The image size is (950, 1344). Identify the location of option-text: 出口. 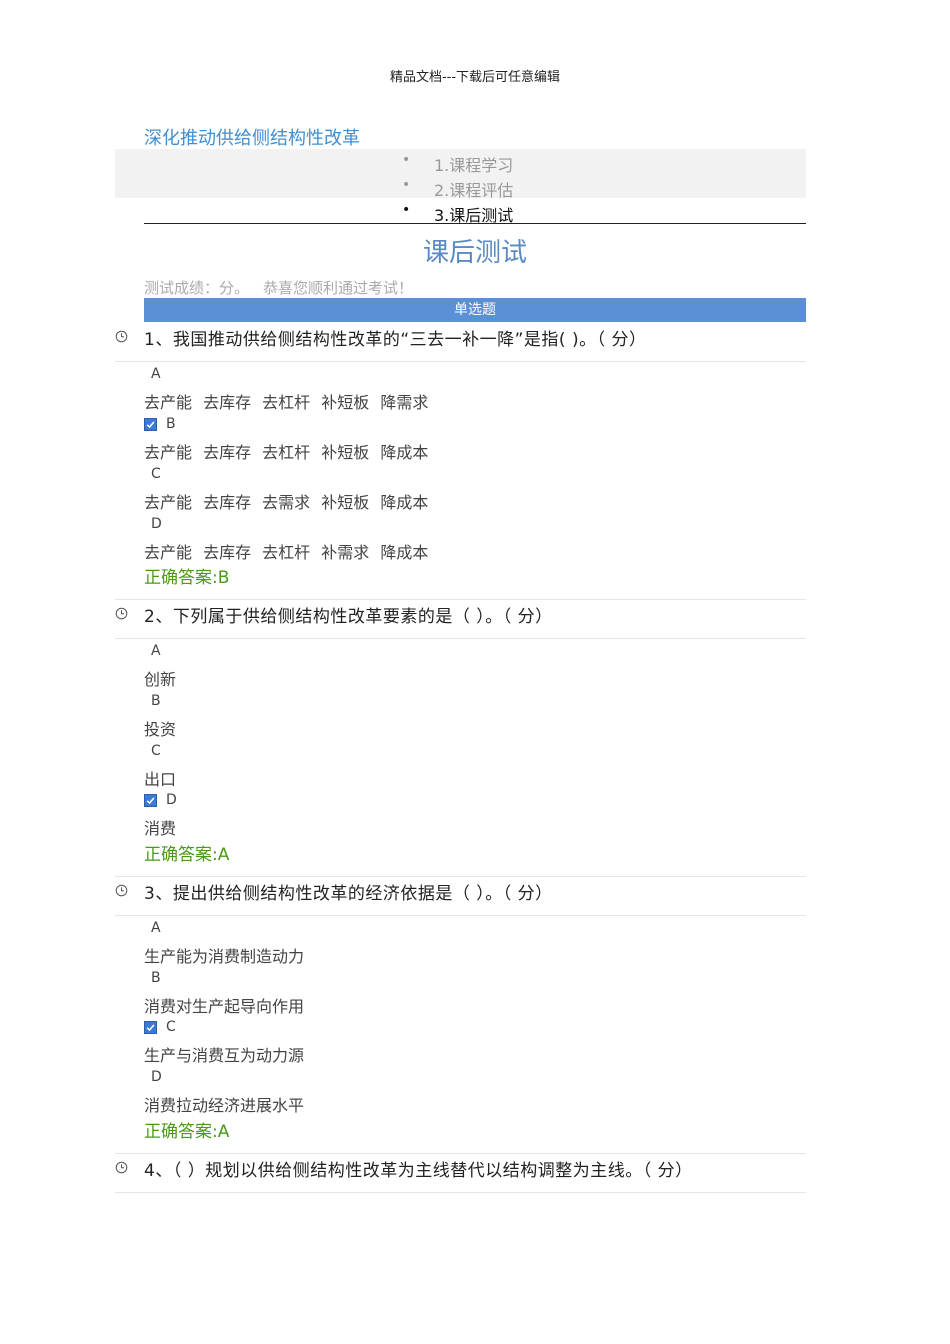
(160, 779).